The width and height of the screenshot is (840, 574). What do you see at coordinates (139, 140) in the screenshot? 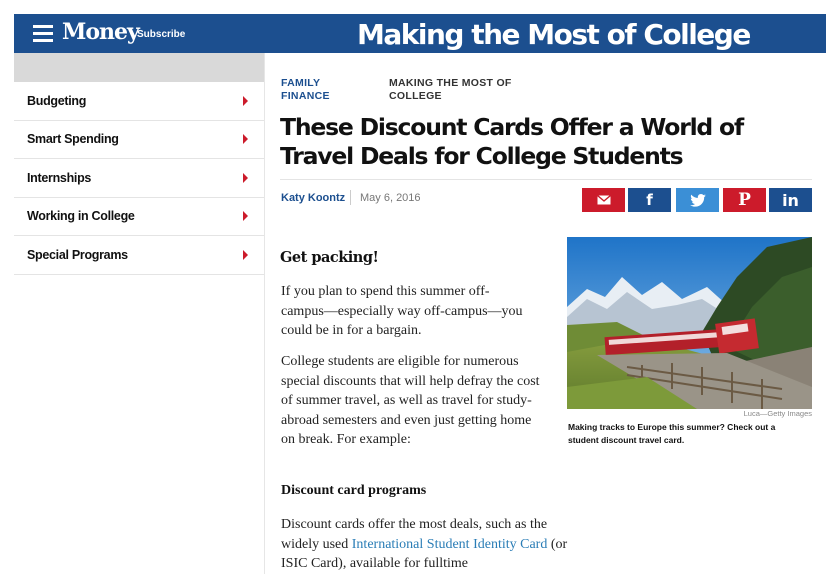
I see `sidebar-item-smart-spending: Smart Spending` at bounding box center [139, 140].